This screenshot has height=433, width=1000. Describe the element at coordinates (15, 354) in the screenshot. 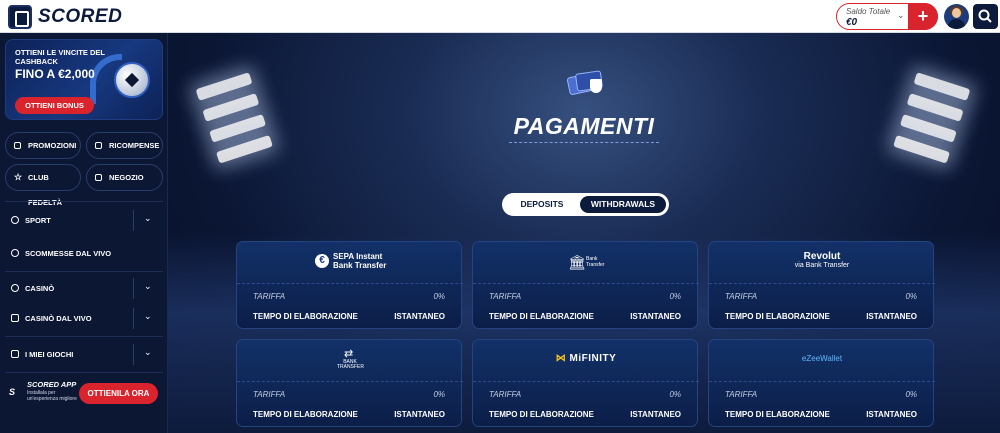

I see `games-icon` at that location.